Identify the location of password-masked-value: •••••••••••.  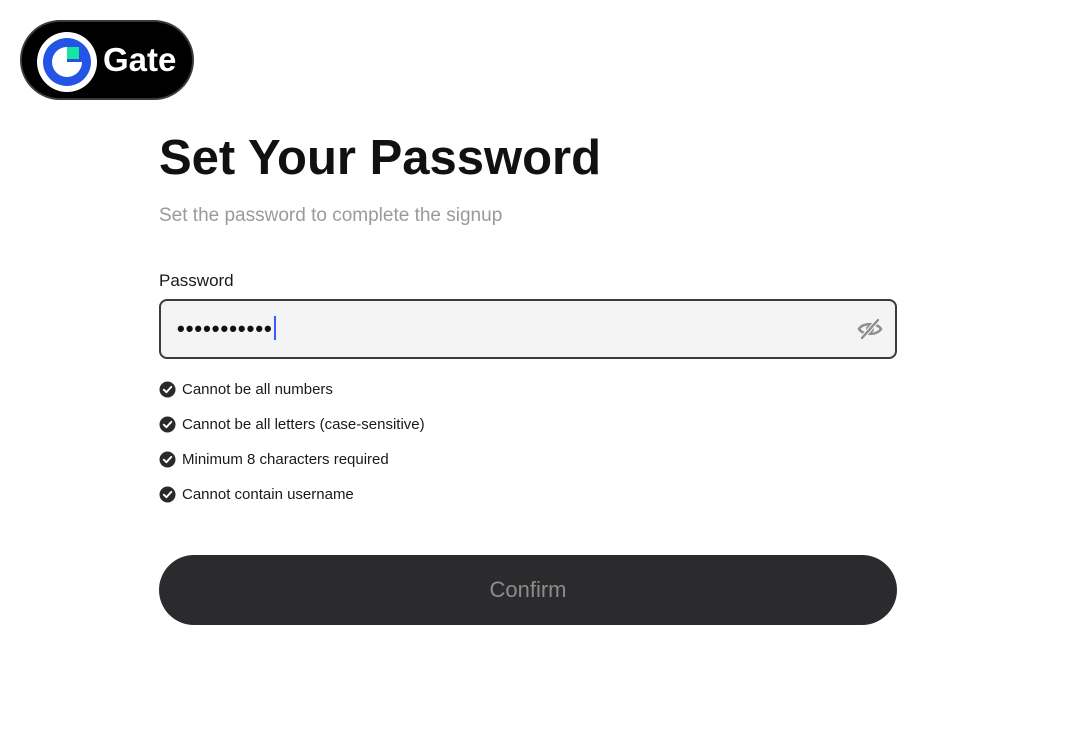
(226, 329).